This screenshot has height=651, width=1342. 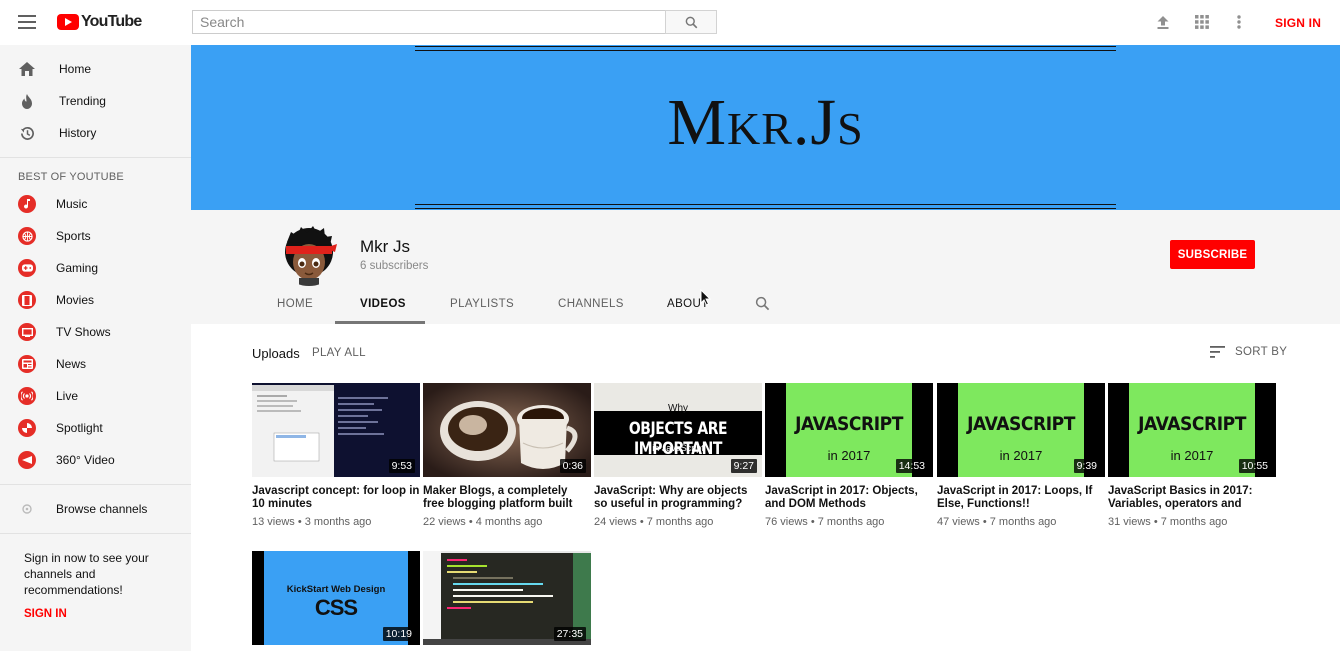 What do you see at coordinates (1163, 22) in the screenshot?
I see `upload-icon` at bounding box center [1163, 22].